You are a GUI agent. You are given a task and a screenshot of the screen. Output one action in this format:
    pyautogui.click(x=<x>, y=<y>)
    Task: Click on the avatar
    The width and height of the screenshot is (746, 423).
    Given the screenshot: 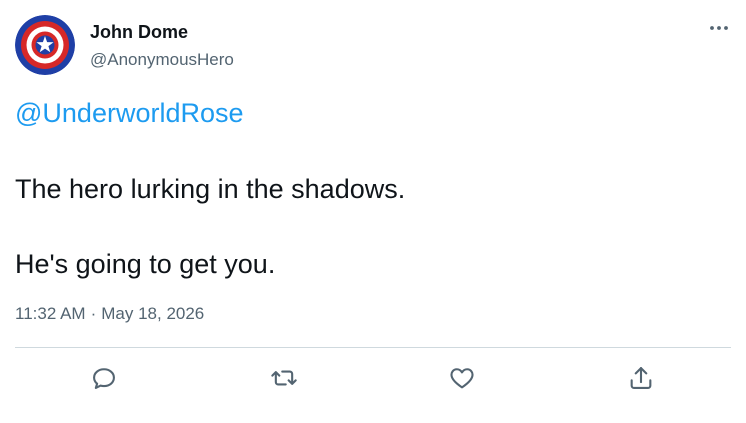 What is the action you would take?
    pyautogui.click(x=45, y=45)
    